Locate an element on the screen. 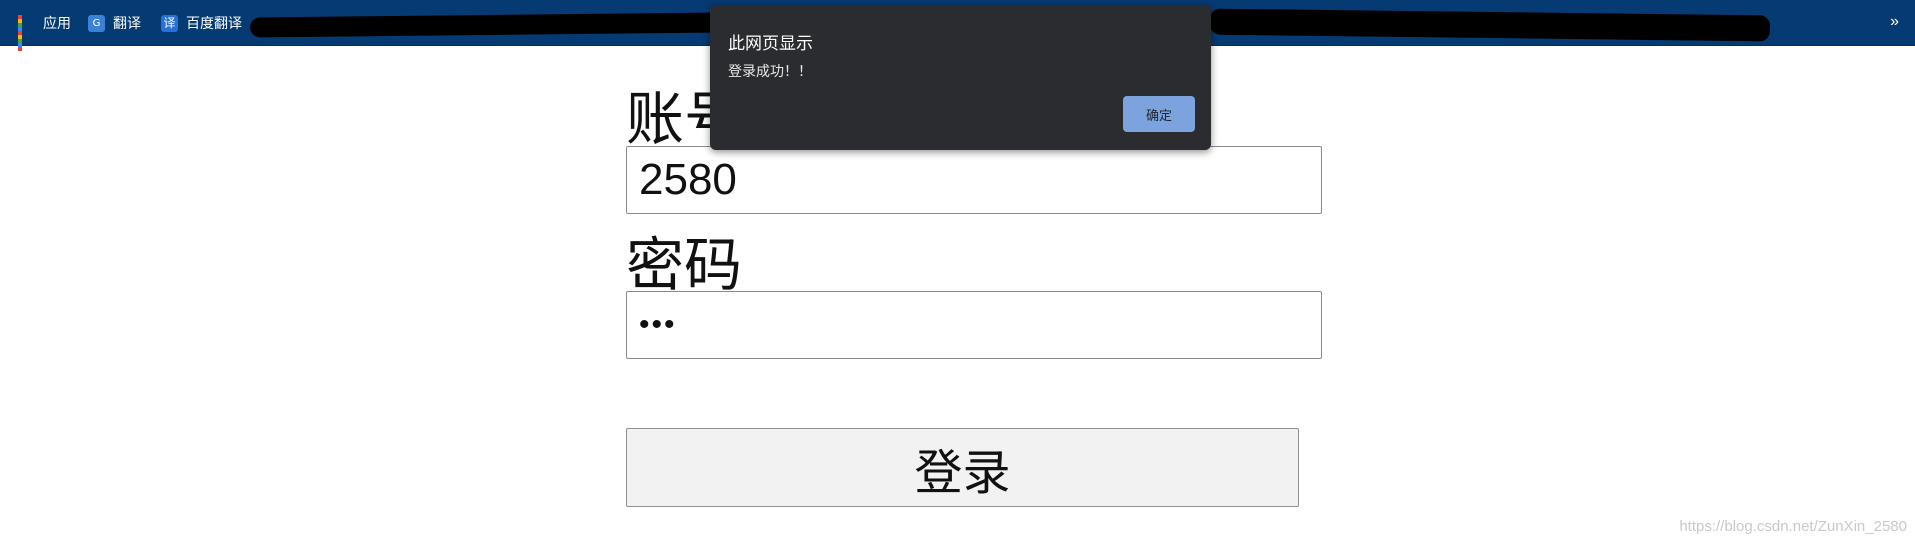  baidu-translate-icon: 译 is located at coordinates (169, 23).